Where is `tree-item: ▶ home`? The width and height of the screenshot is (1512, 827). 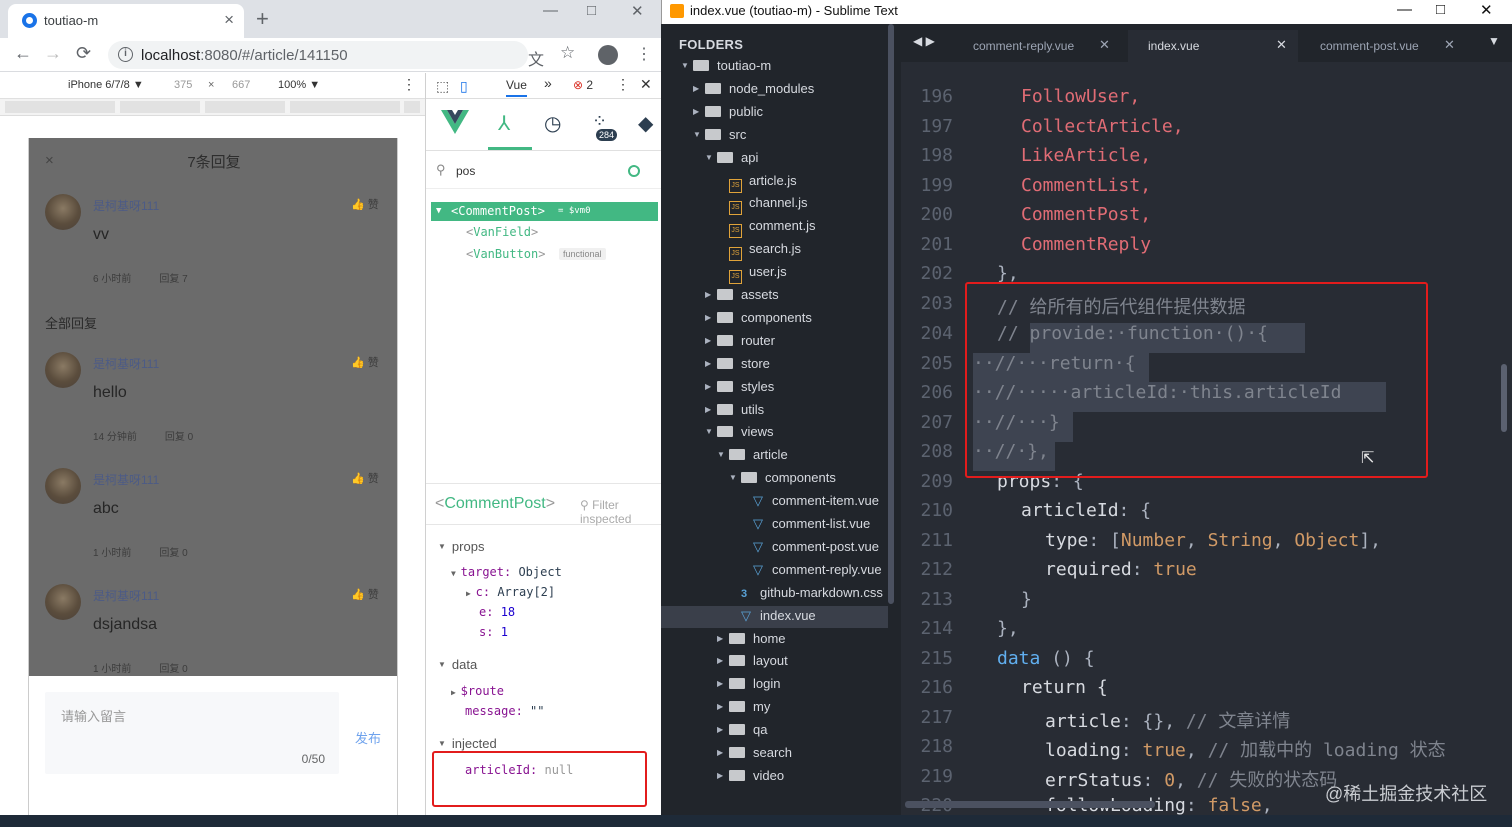
tree-item: ▶ home is located at coordinates (751, 641).